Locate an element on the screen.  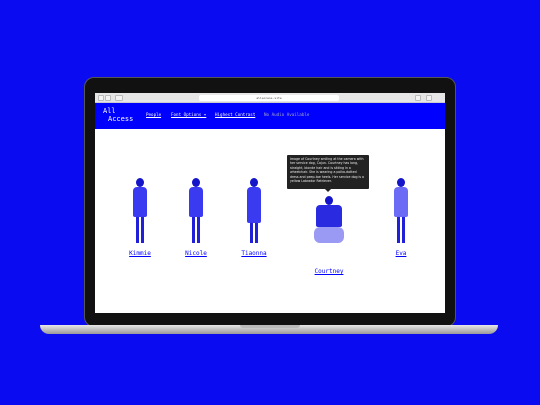
person-card: Tiaonna is located at coordinates (254, 217).